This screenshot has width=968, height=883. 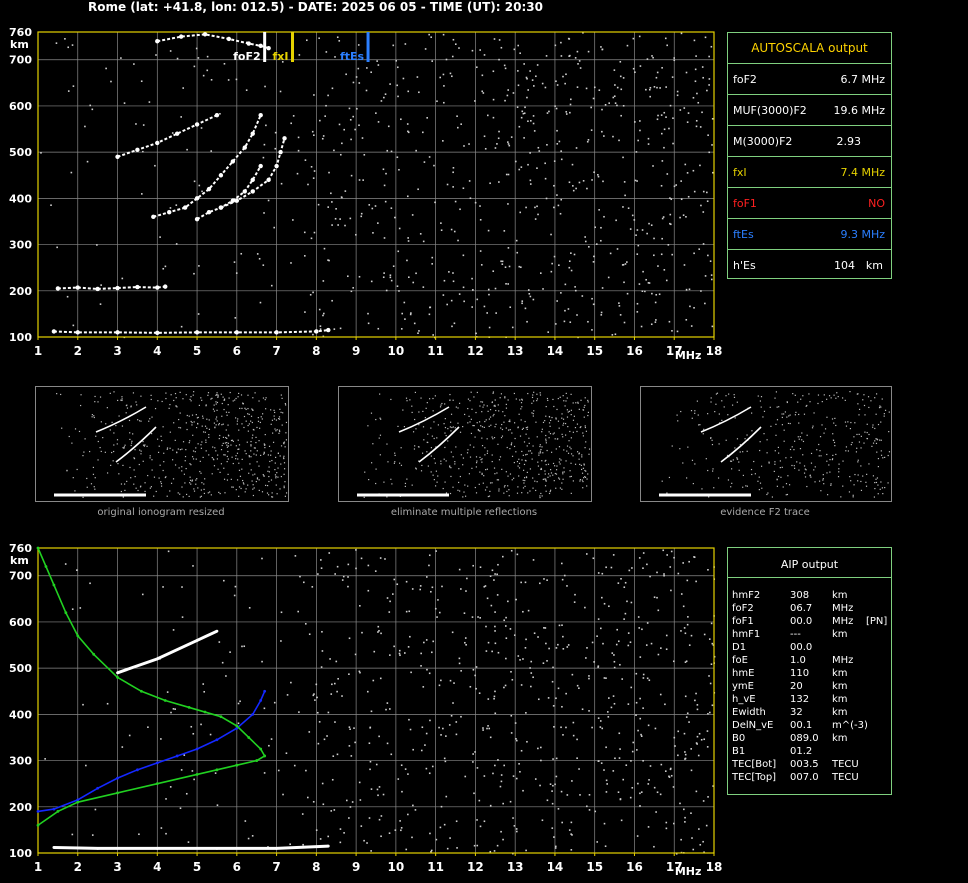 What do you see at coordinates (804, 777) in the screenshot?
I see `aip-value: 007.0` at bounding box center [804, 777].